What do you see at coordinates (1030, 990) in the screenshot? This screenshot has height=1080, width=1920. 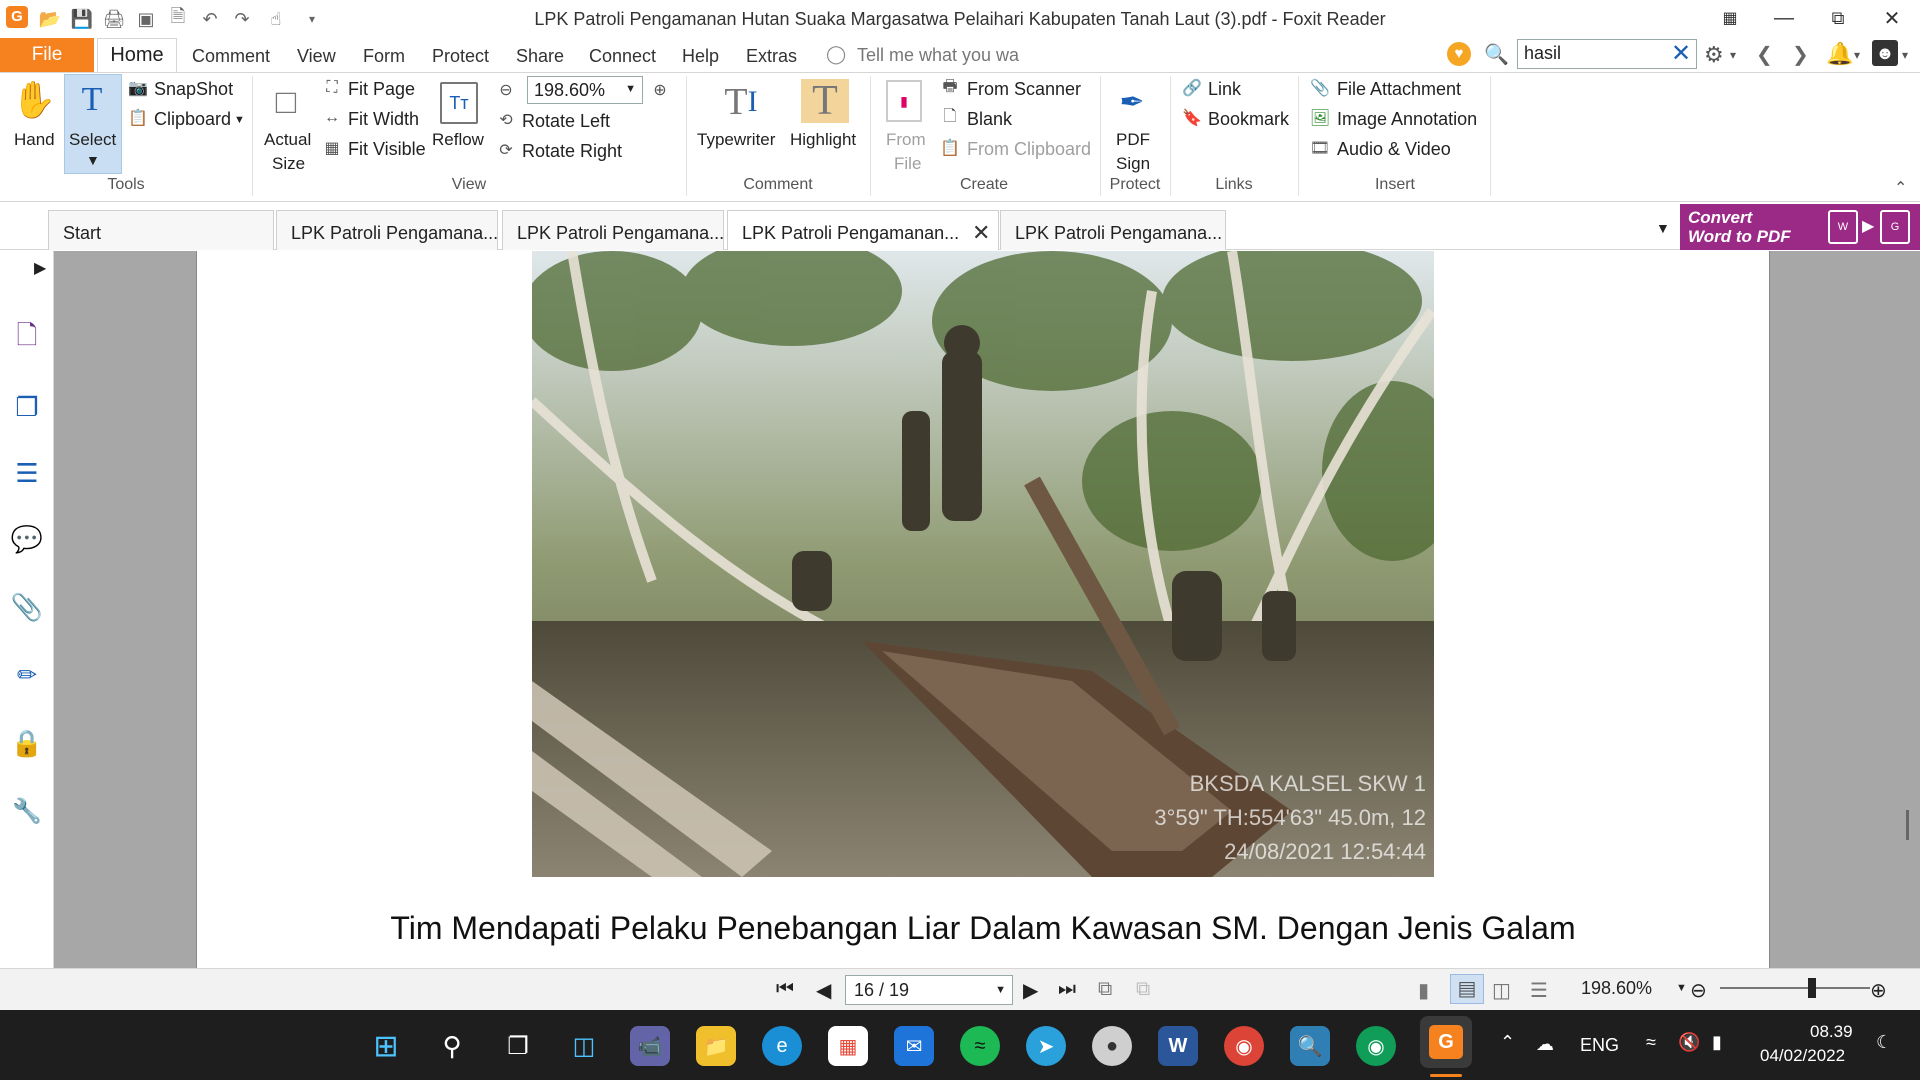 I see `next-page-icon: ▶` at bounding box center [1030, 990].